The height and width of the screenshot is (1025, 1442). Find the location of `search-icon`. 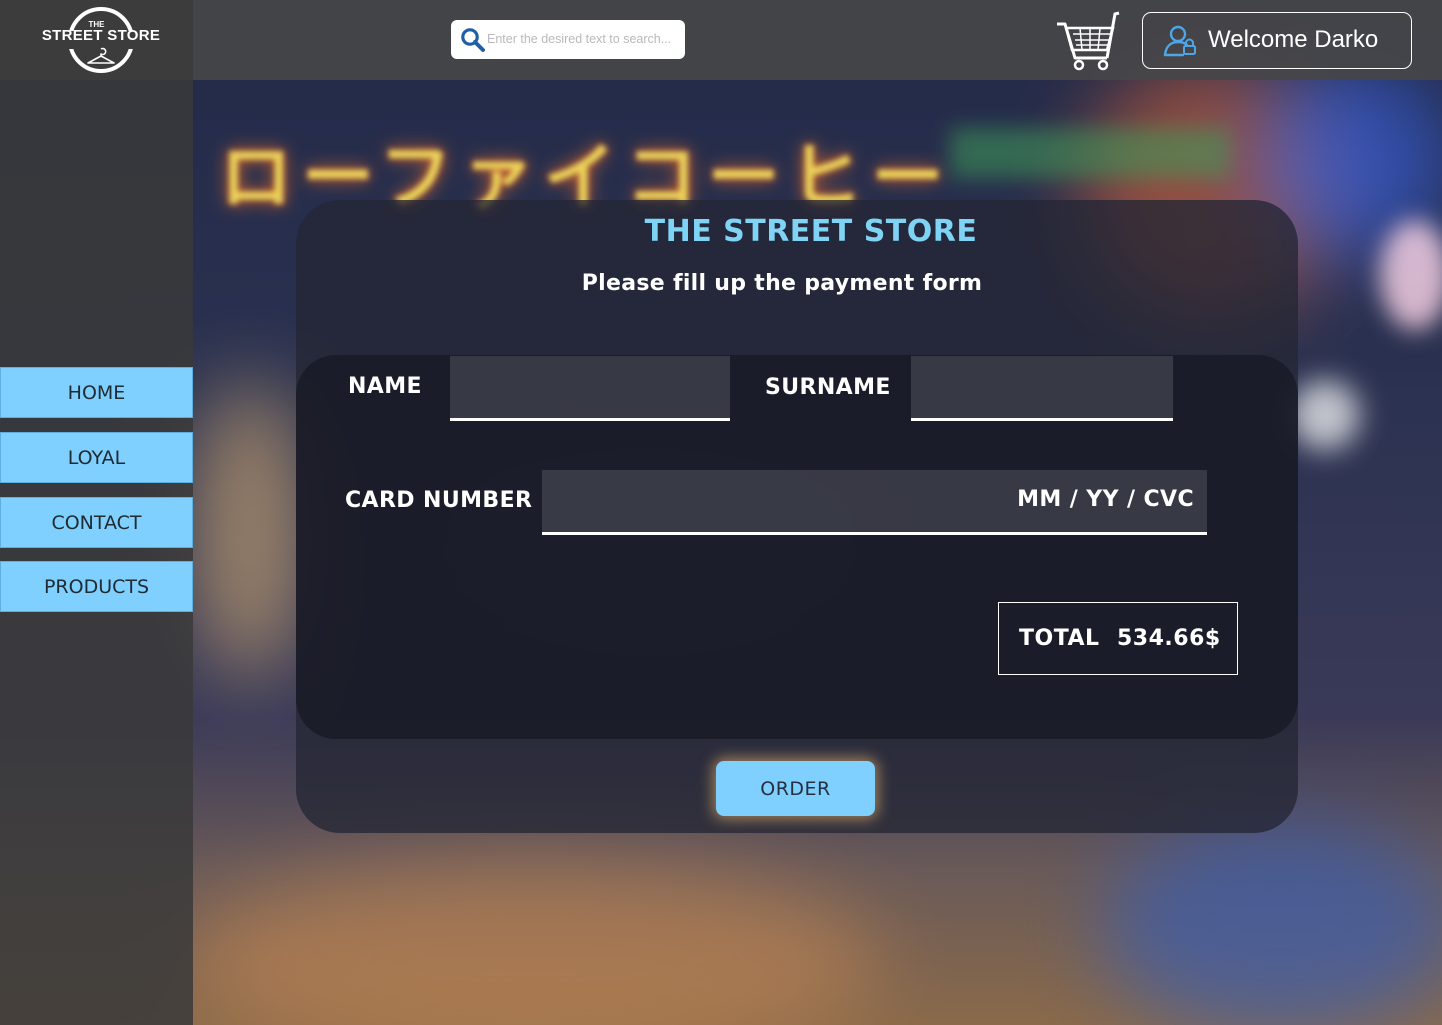

search-icon is located at coordinates (473, 40).